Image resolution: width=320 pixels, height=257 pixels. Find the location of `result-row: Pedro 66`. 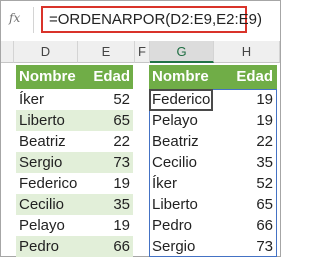

result-row: Pedro 66 is located at coordinates (213, 225).